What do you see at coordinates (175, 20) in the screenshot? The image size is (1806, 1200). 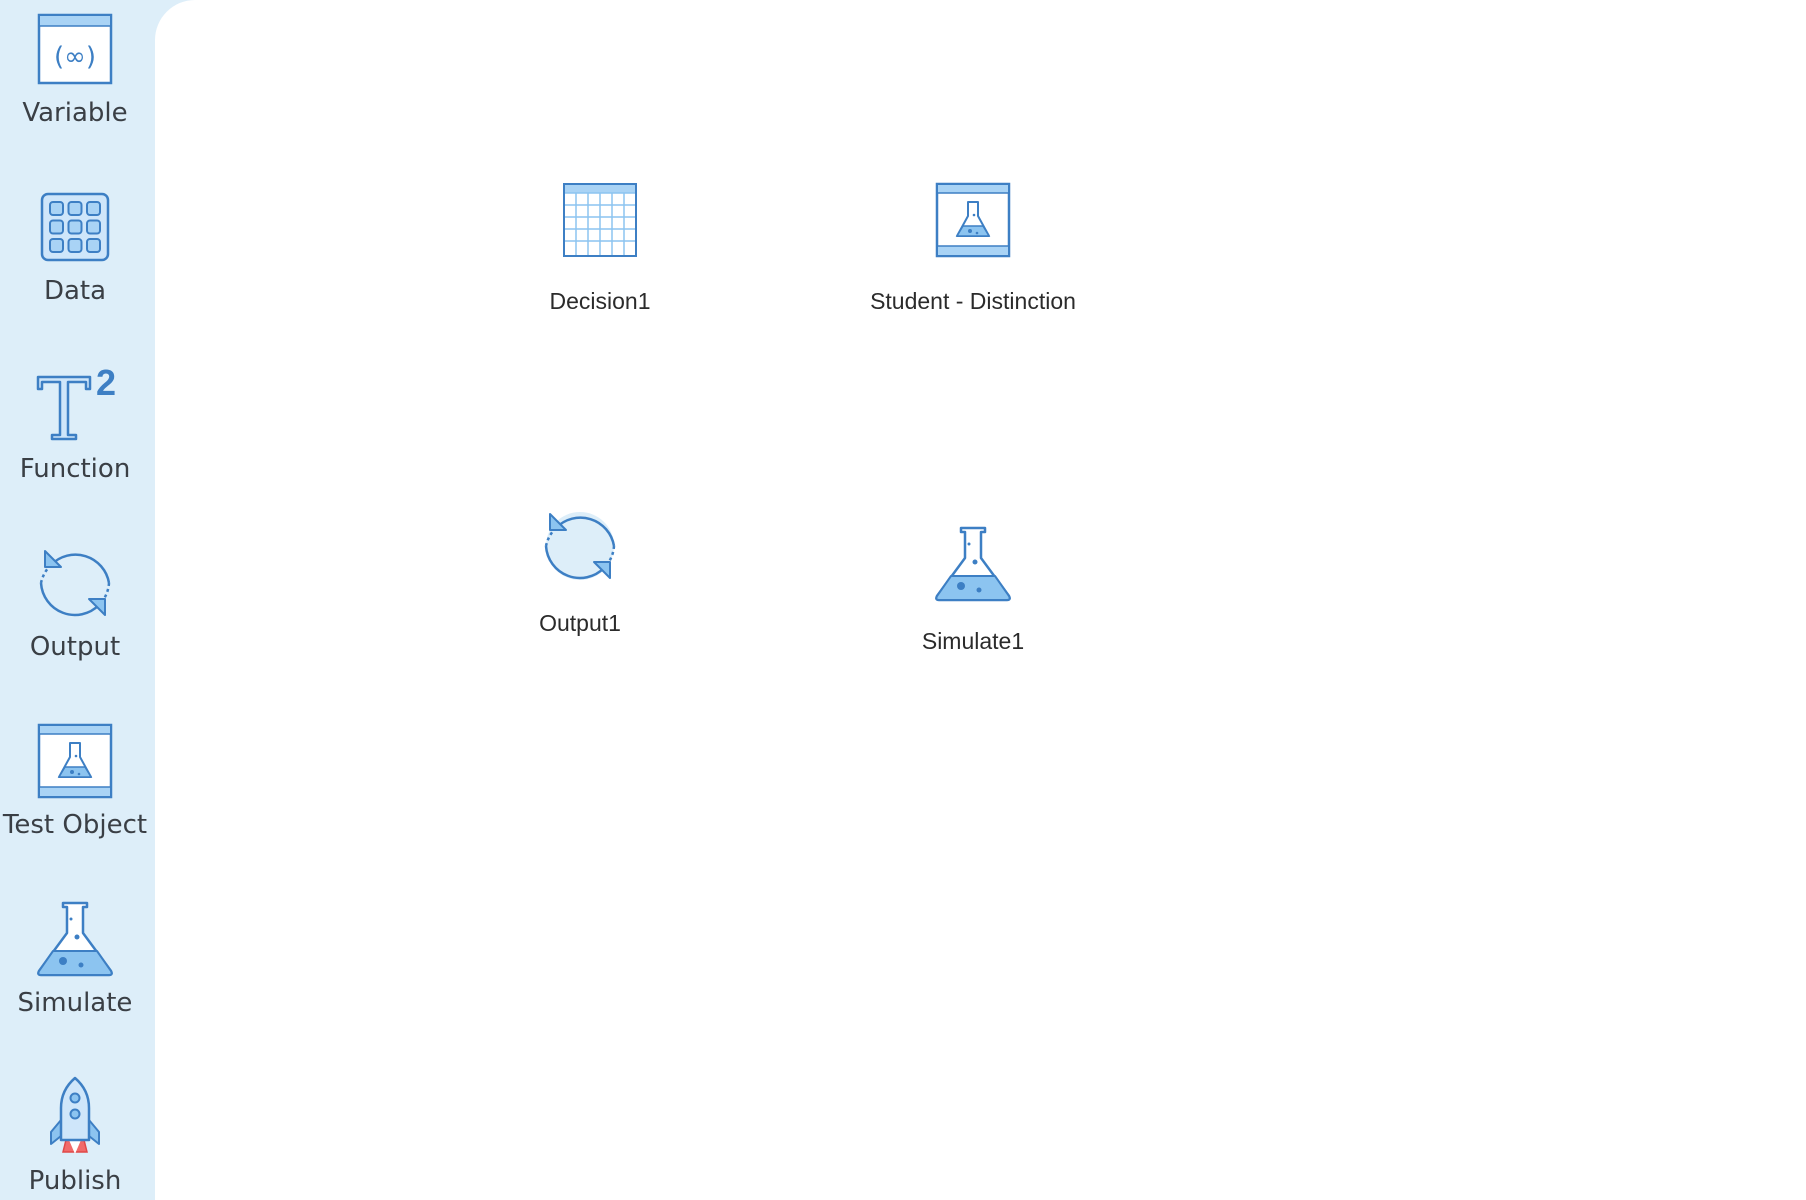 I see `canvas-corner` at bounding box center [175, 20].